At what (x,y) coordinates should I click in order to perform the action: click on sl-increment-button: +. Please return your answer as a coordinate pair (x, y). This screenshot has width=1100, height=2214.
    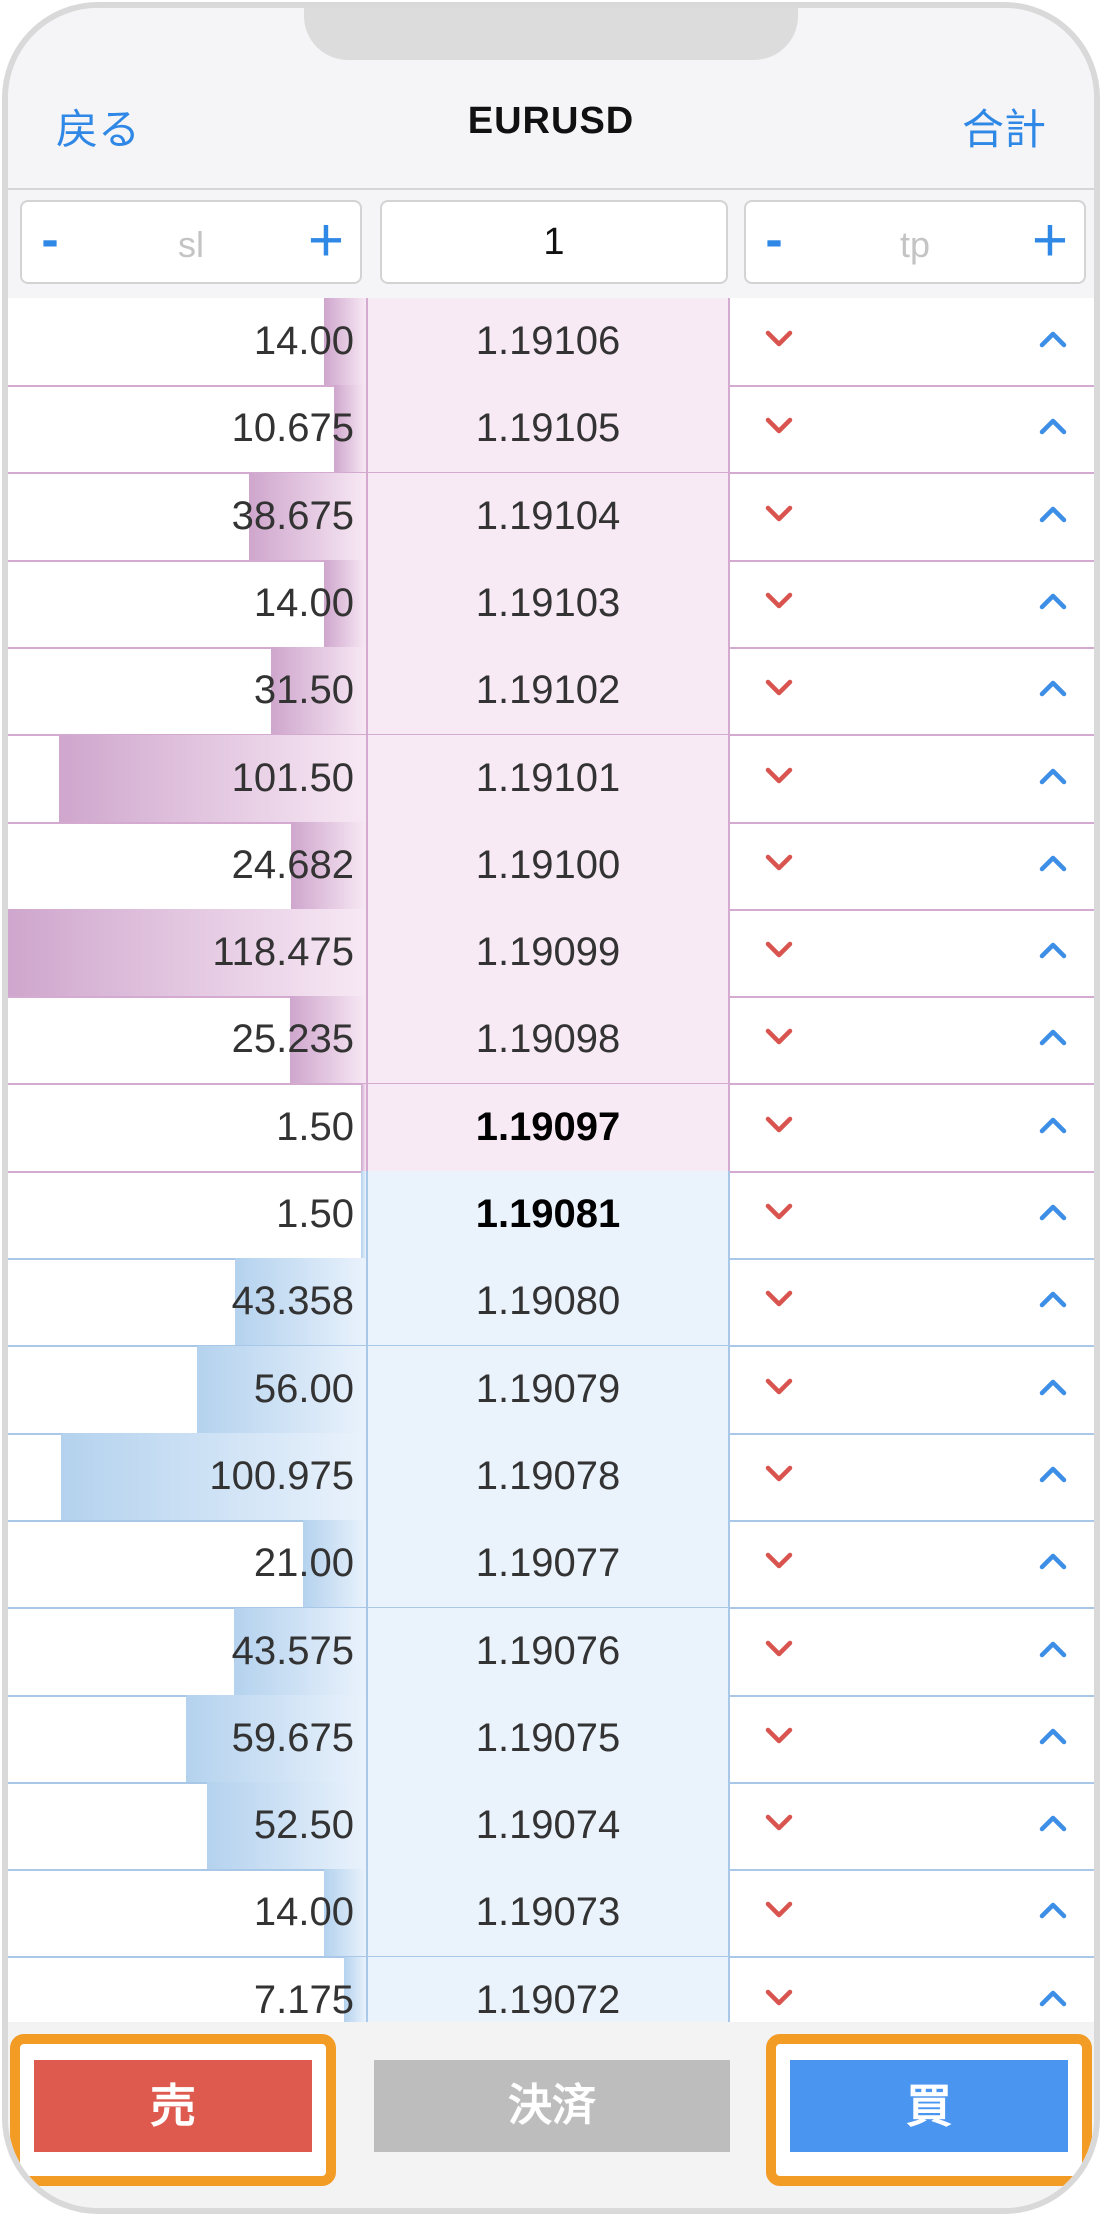
    Looking at the image, I should click on (326, 241).